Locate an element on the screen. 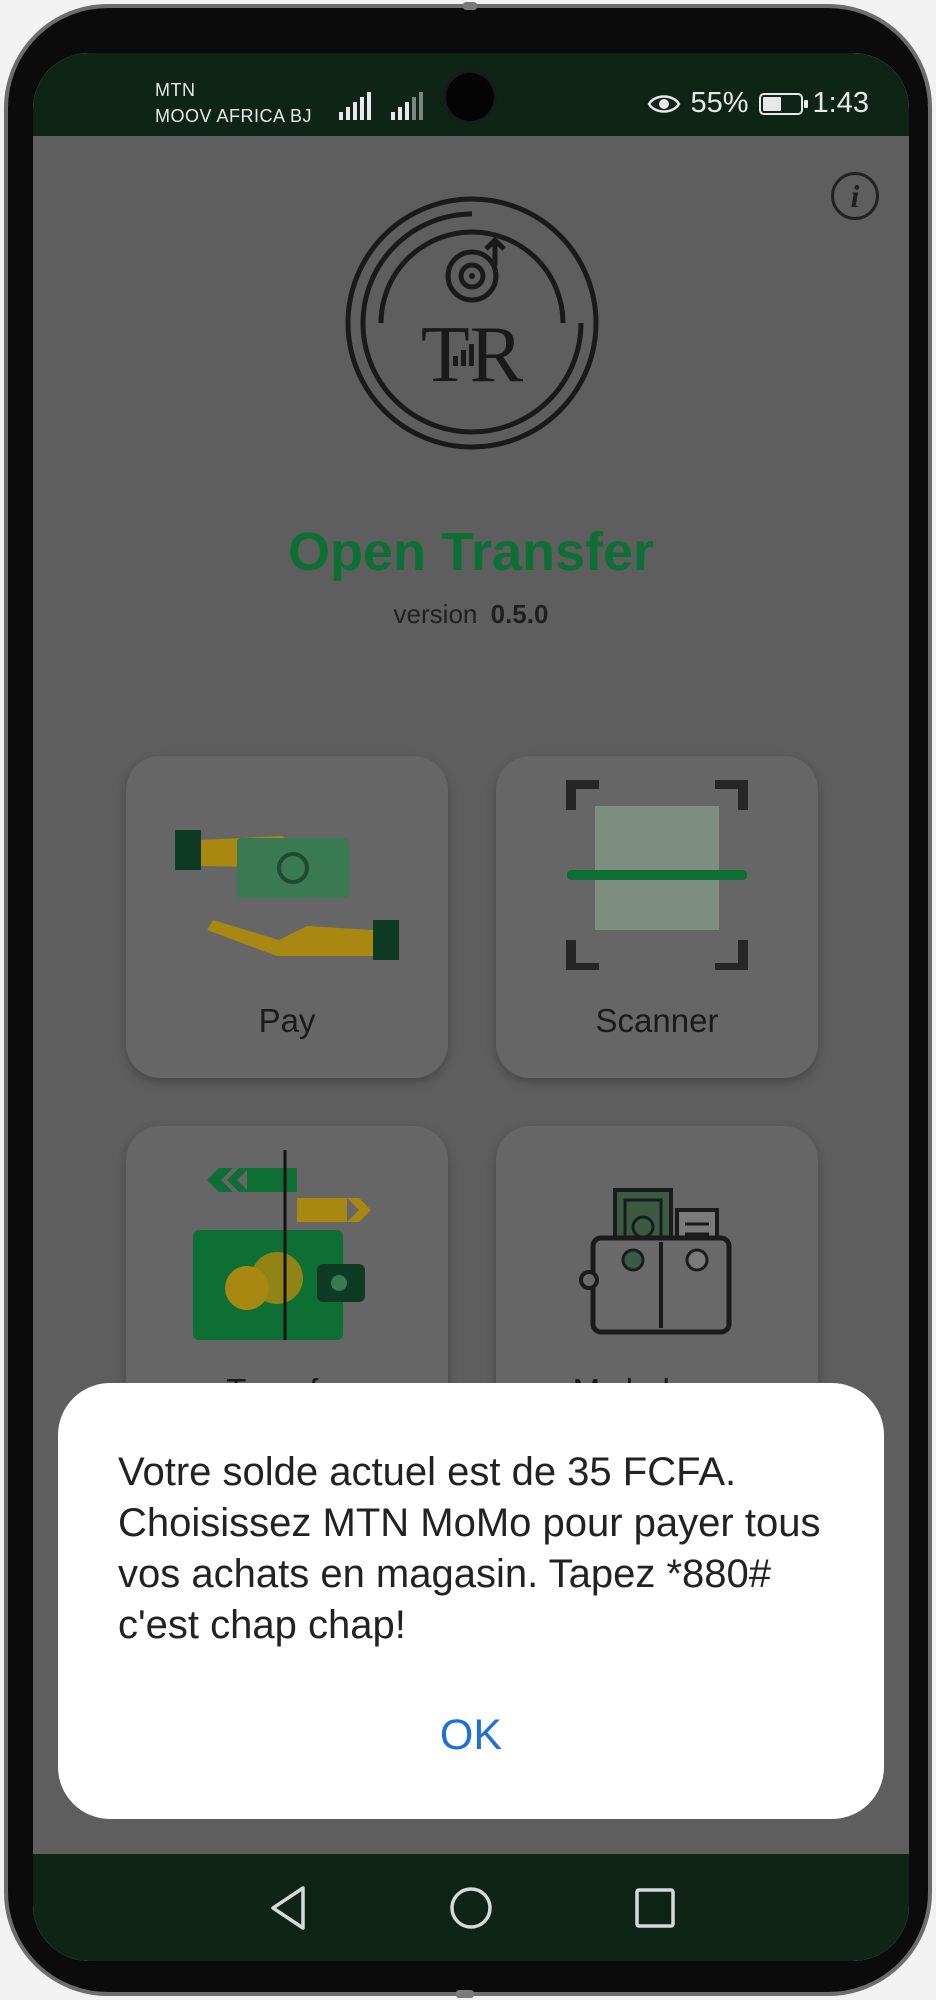  phone-bottom-detail is located at coordinates (465, 1994).